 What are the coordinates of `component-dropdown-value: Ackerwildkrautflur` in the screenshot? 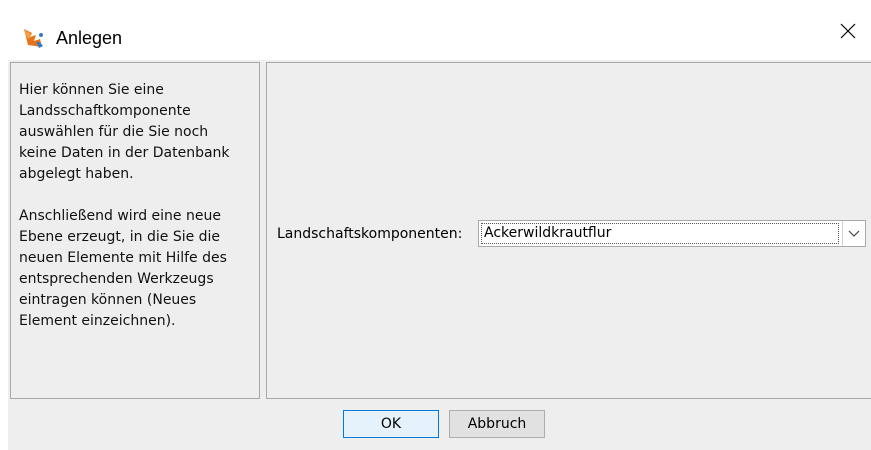 It's located at (660, 233).